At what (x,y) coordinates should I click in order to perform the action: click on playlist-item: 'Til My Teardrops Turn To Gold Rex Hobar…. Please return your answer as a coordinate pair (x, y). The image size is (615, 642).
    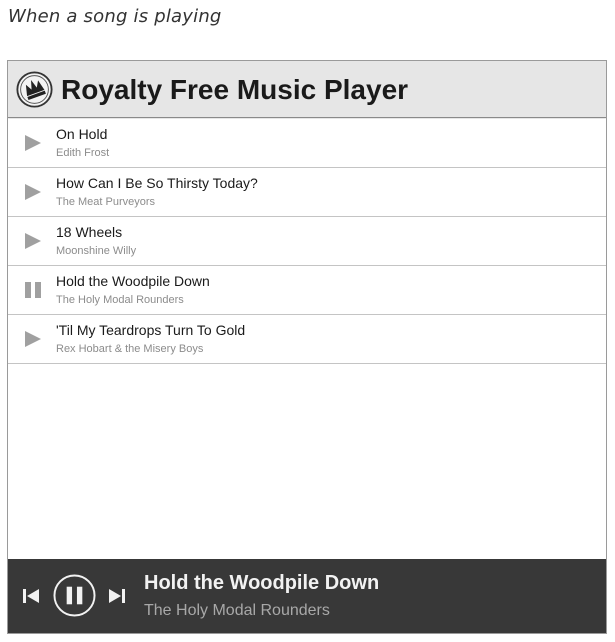
    Looking at the image, I should click on (307, 339).